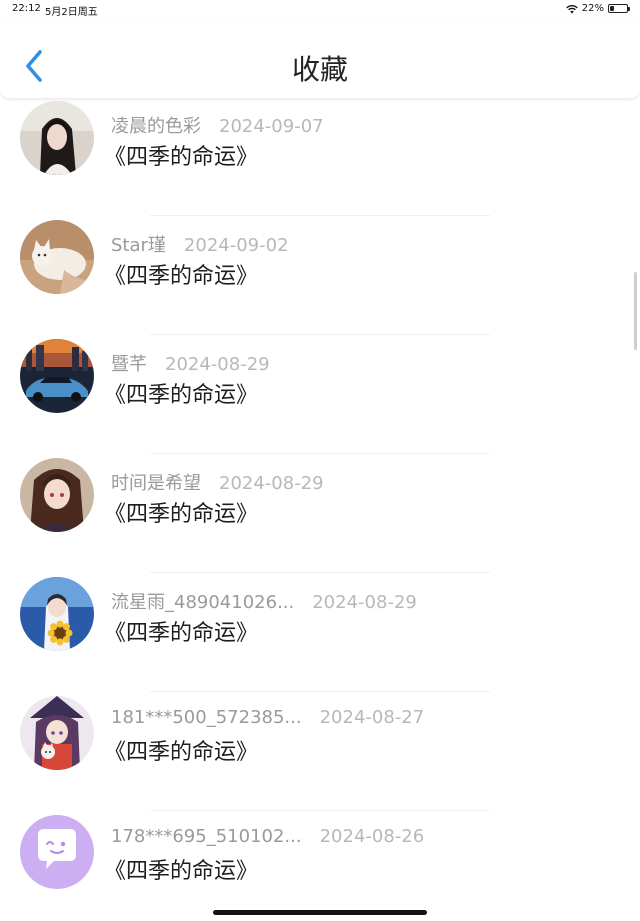 The image size is (640, 921). I want to click on item-meta: 暨芊 2024-08-29, so click(190, 363).